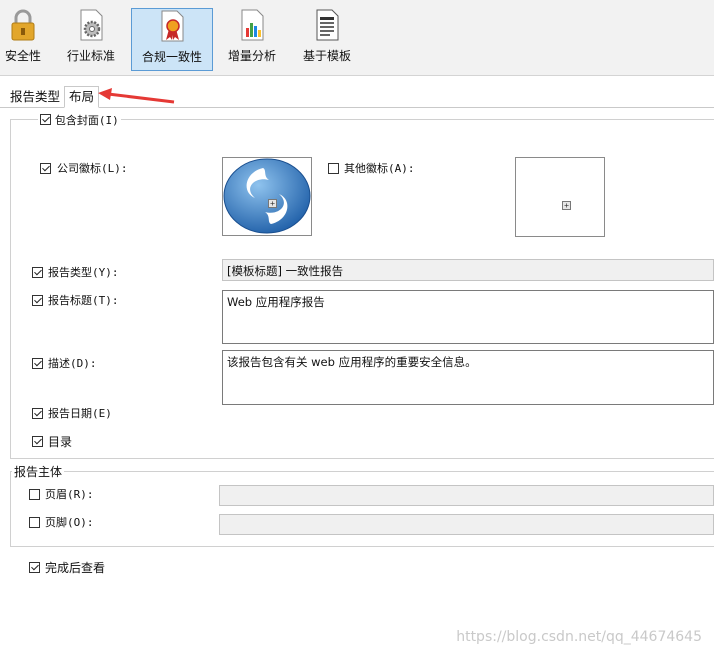  What do you see at coordinates (357, 38) in the screenshot?
I see `toolbar: 安全性 行业标准 合规一致性 增量分析 基于模板` at bounding box center [357, 38].